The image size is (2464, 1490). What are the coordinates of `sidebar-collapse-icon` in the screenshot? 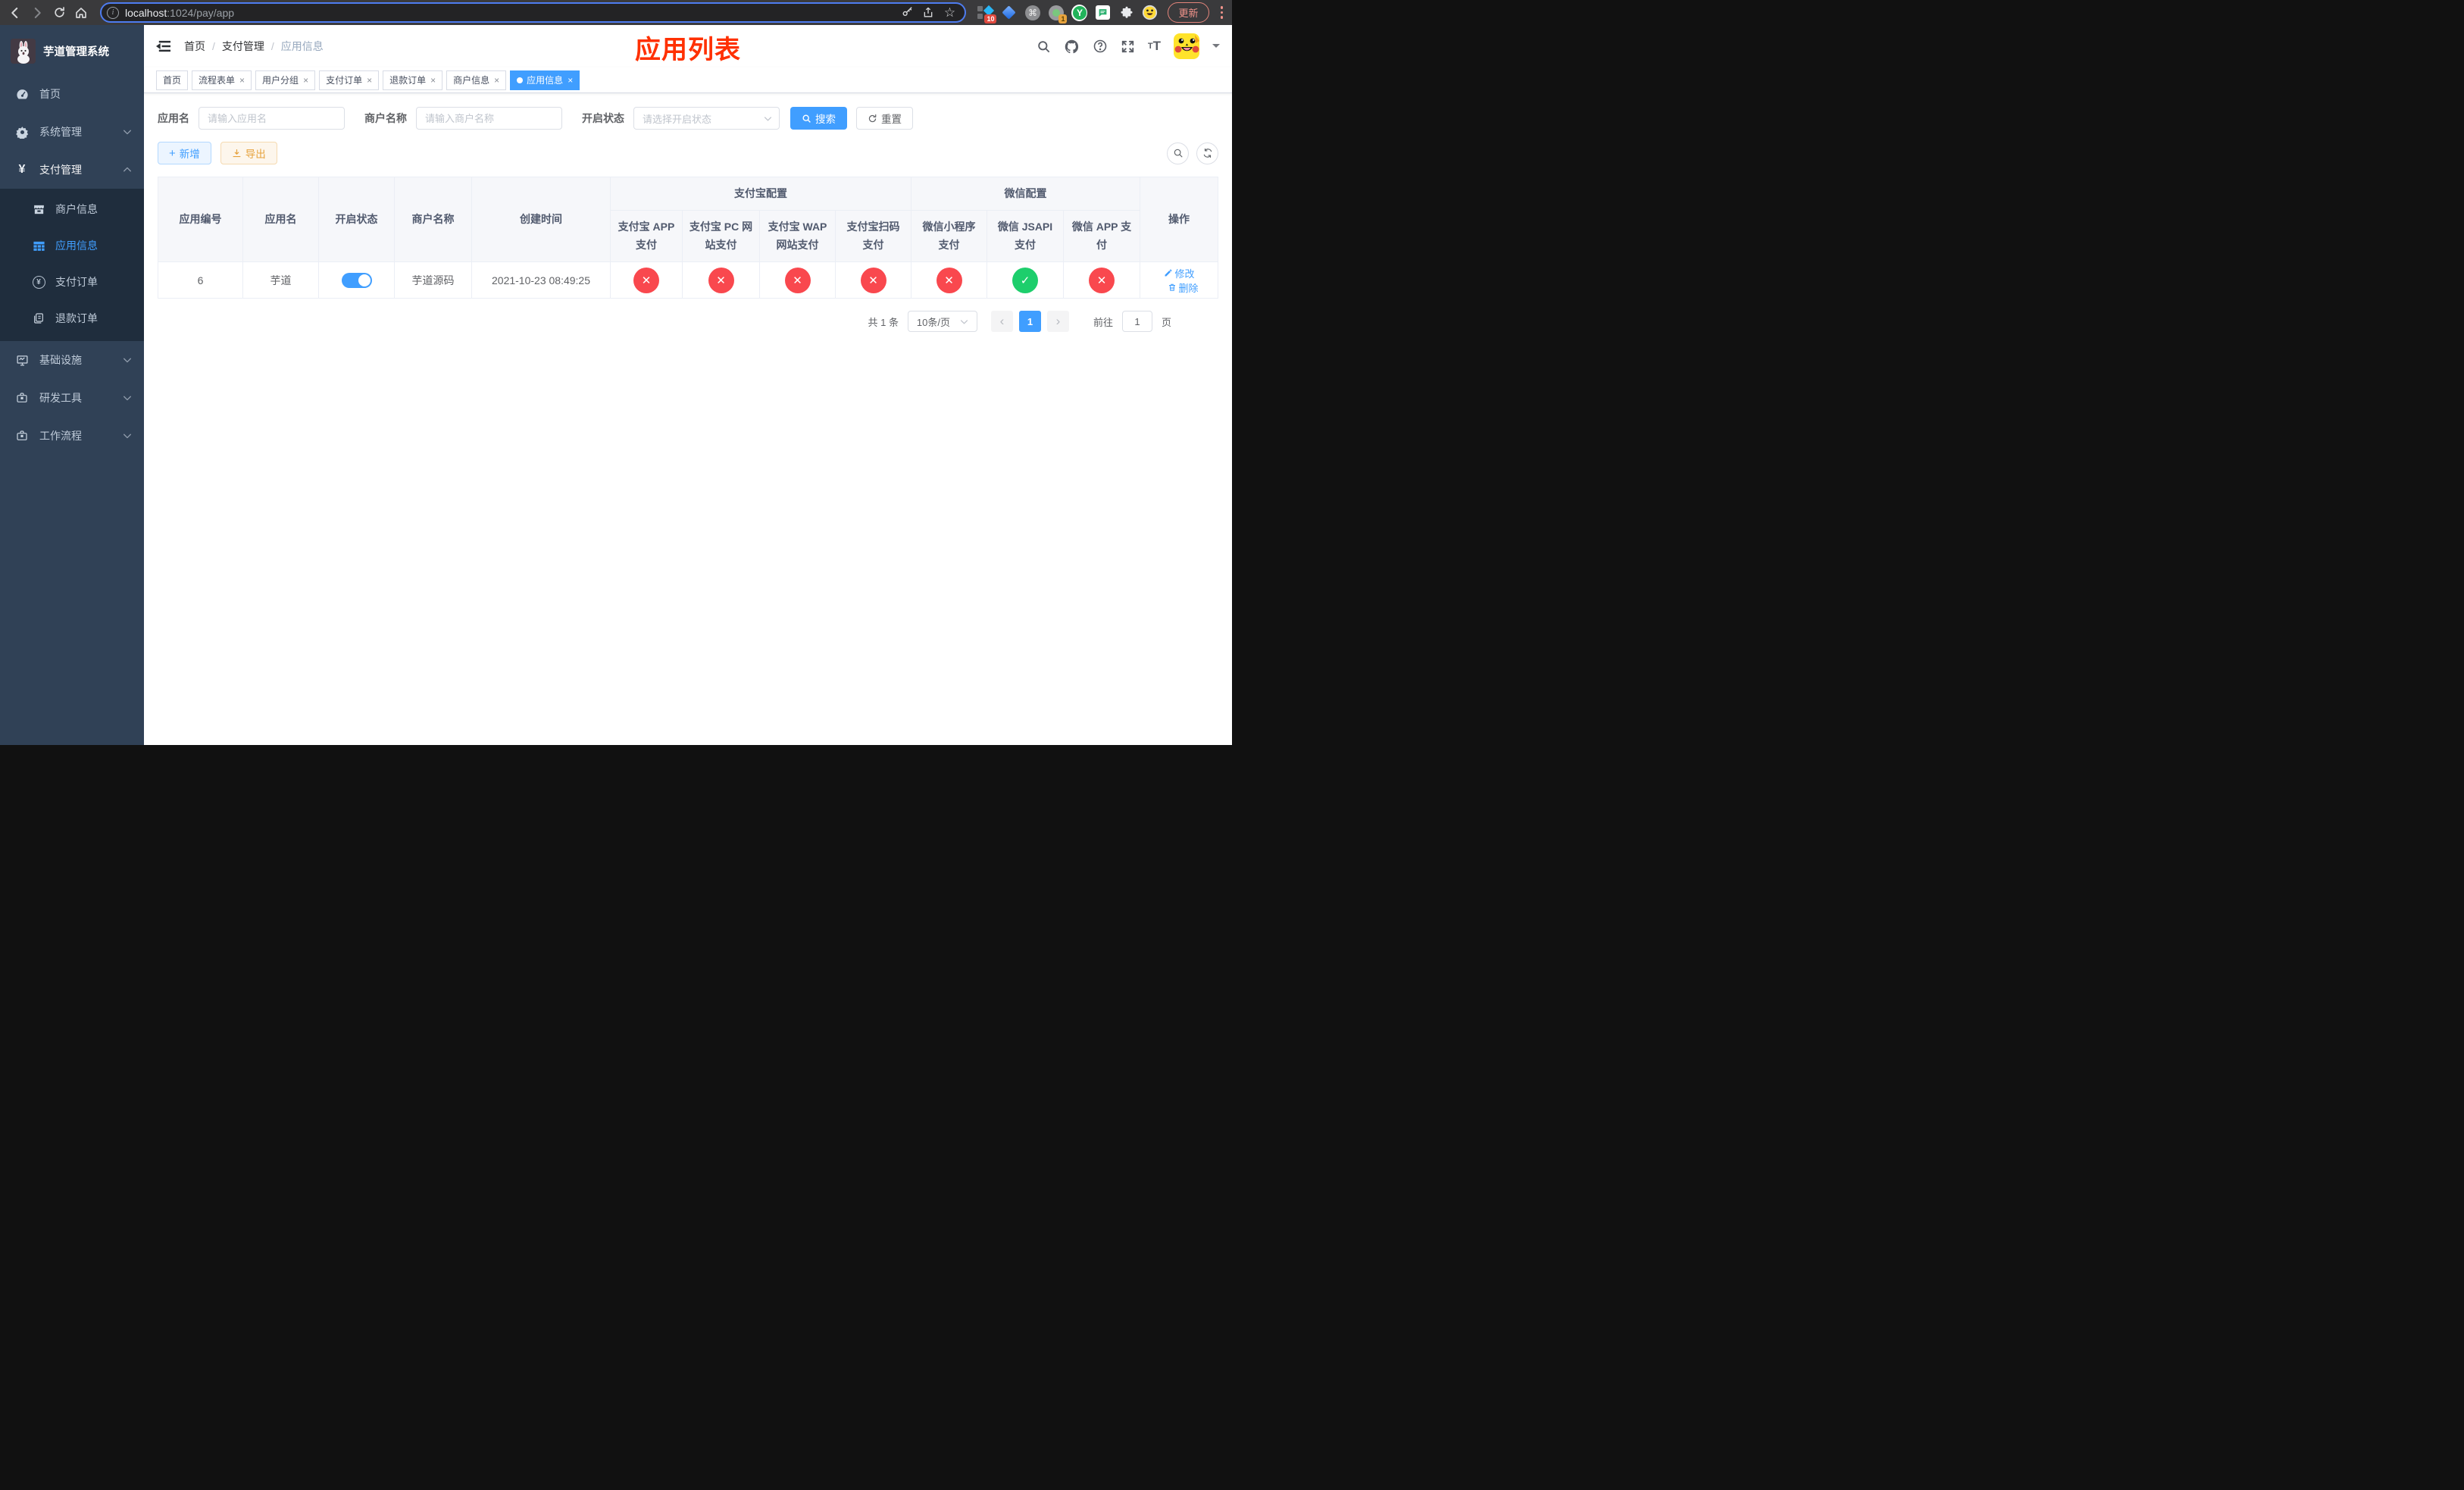 It's located at (163, 46).